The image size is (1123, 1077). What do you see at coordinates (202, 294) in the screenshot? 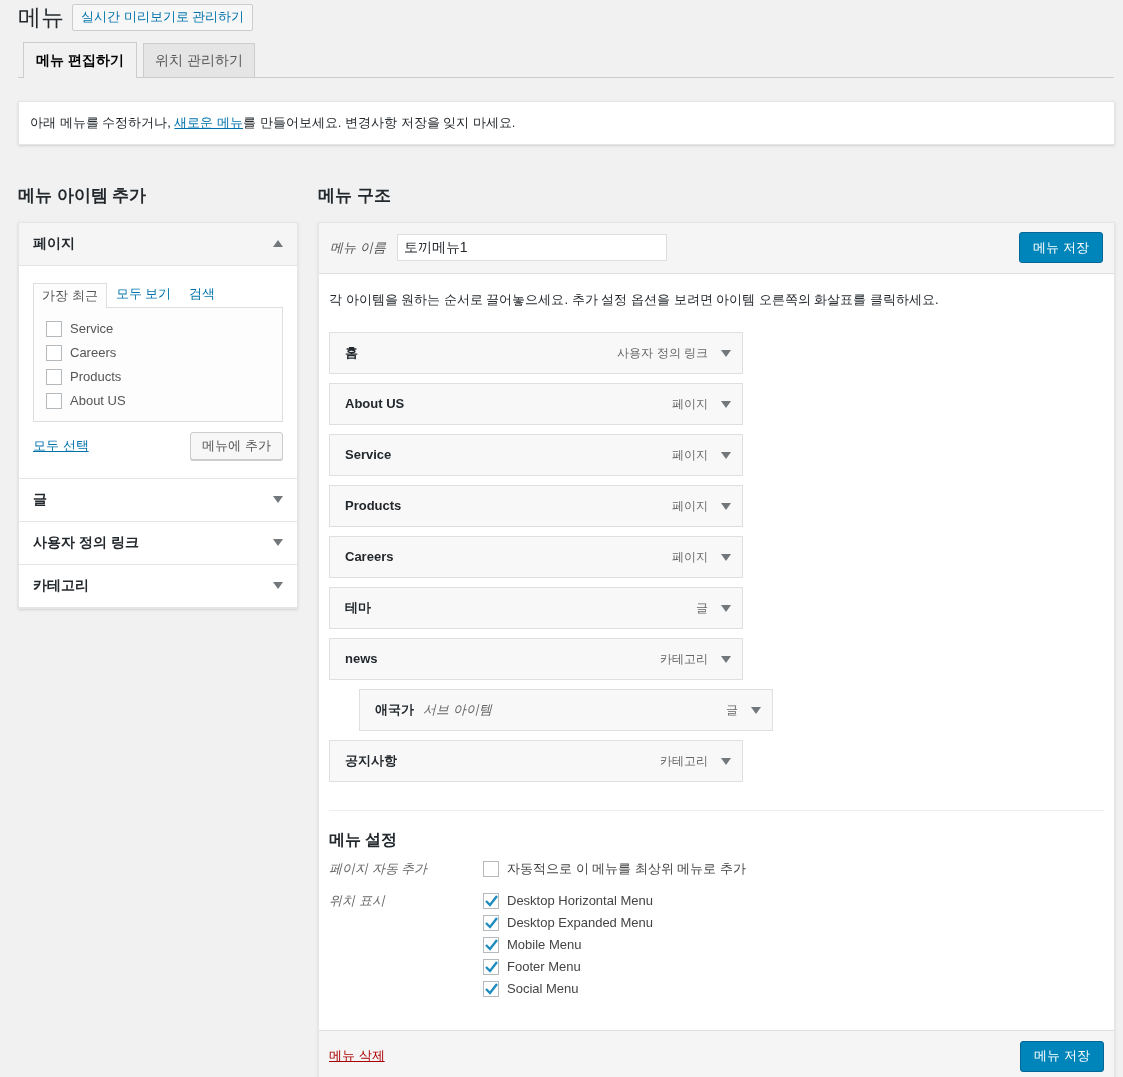
I see `subtab: 검색` at bounding box center [202, 294].